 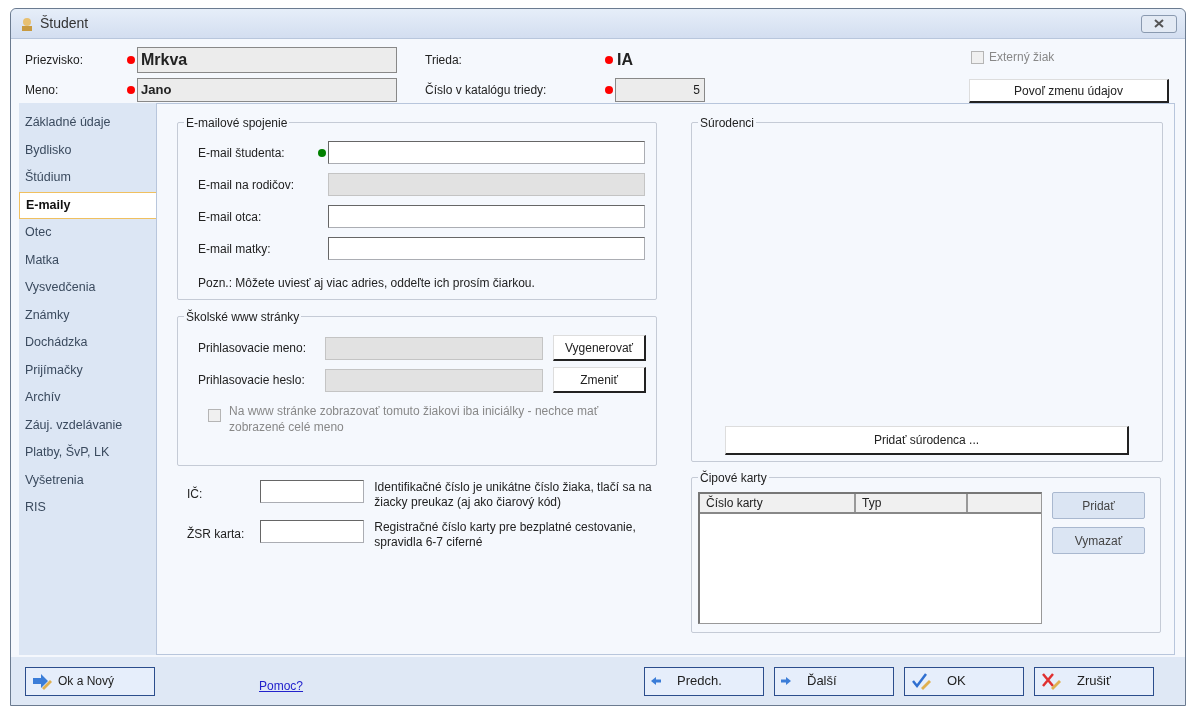 I want to click on footer-button: Ďalší, so click(x=834, y=681).